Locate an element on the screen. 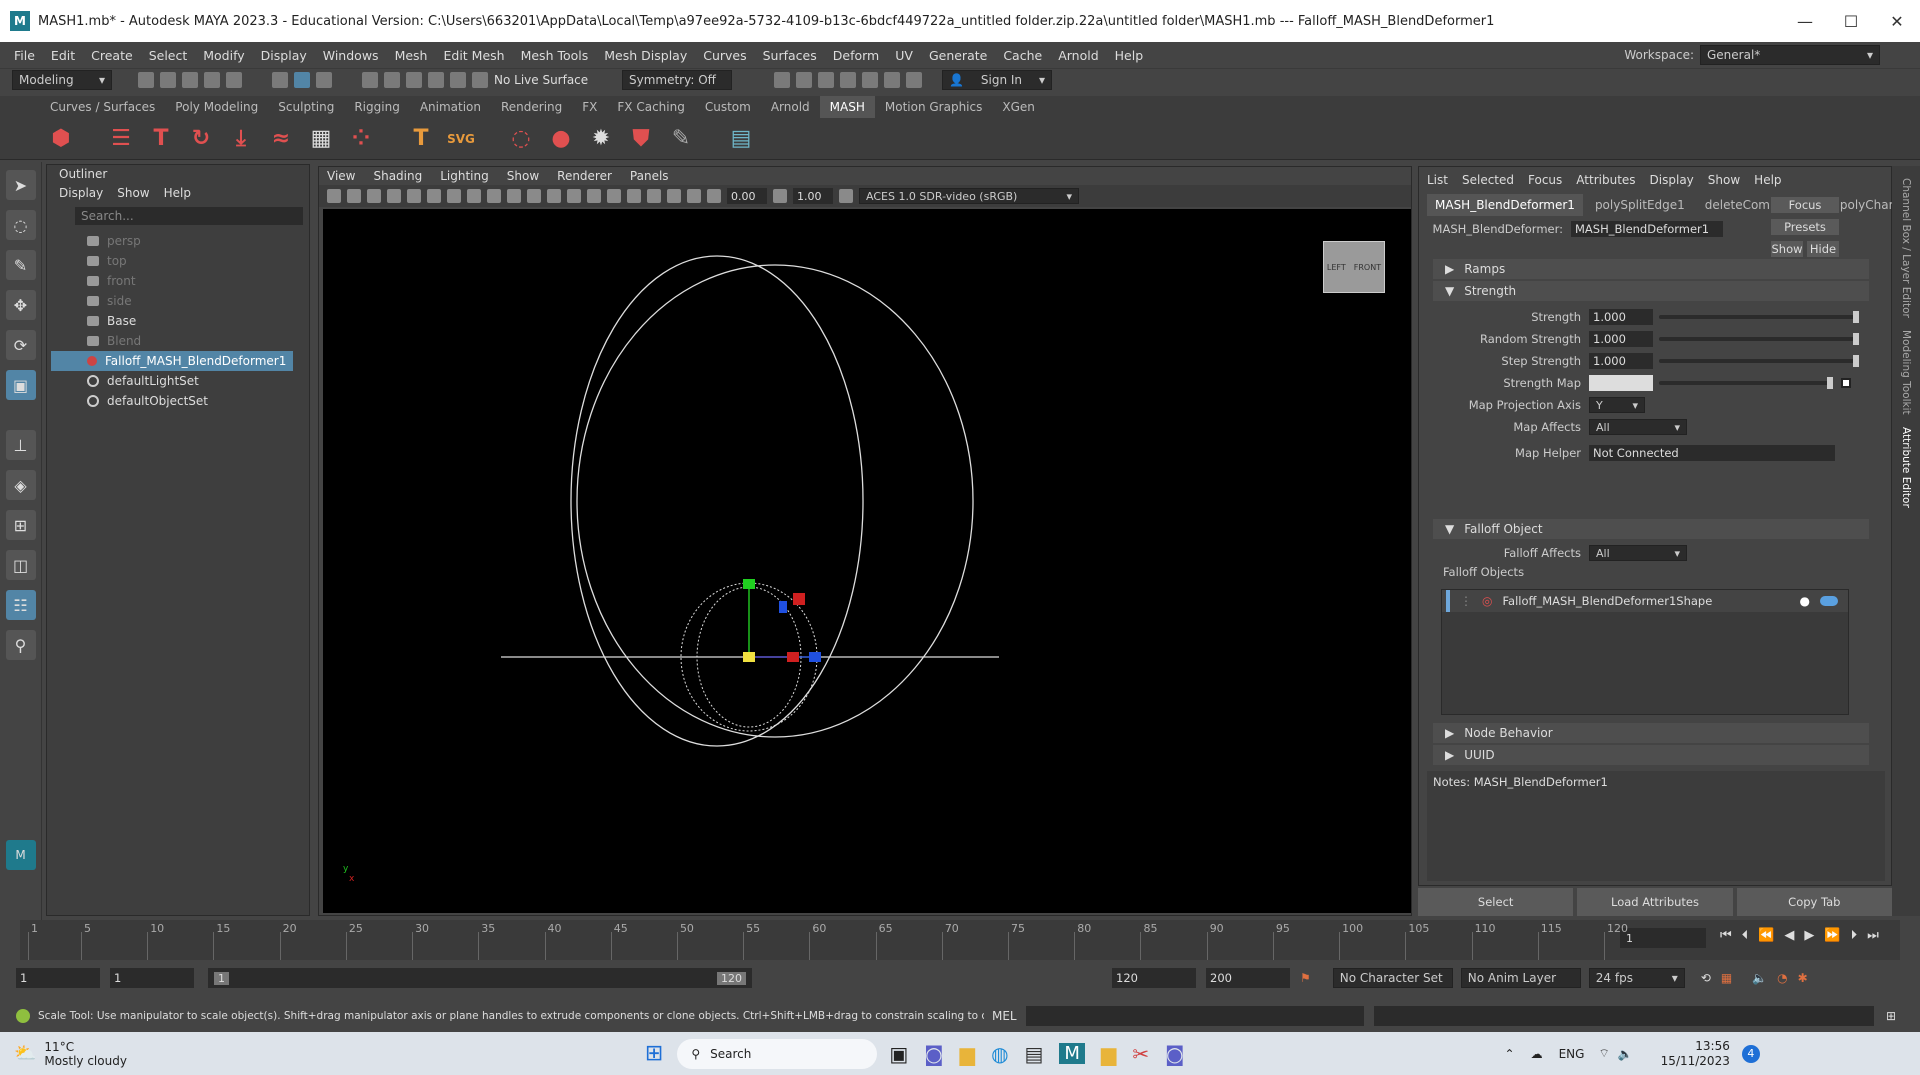 This screenshot has width=1920, height=1075. taskbar-clock: 13:56 15/11/2023 is located at coordinates (1695, 1054).